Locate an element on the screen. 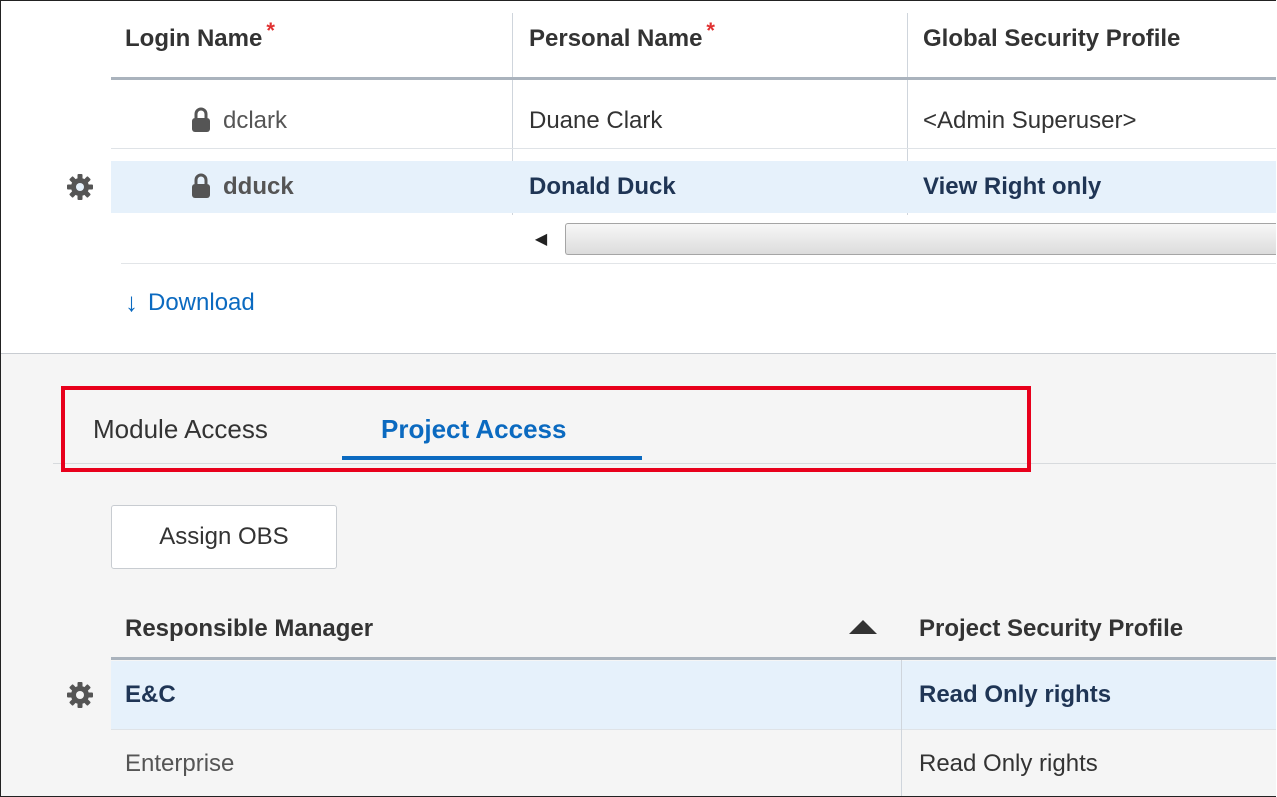 The width and height of the screenshot is (1277, 797). security-profile-cell: <Admin Superuser> is located at coordinates (1030, 120).